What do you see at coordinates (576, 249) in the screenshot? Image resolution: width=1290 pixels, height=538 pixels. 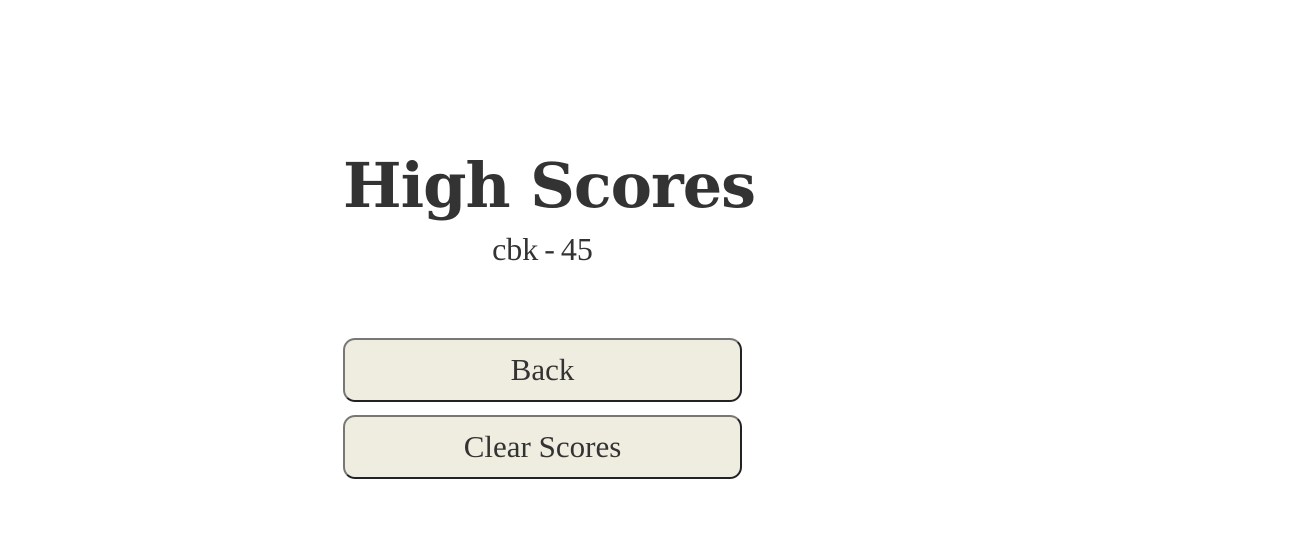 I see `player-score: 45` at bounding box center [576, 249].